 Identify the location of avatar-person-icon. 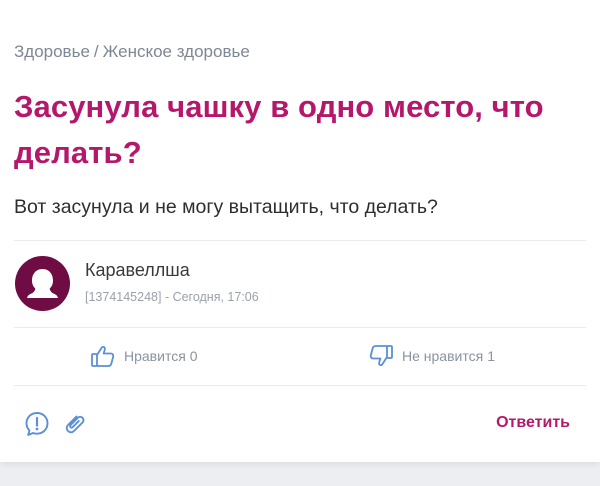
(42, 283).